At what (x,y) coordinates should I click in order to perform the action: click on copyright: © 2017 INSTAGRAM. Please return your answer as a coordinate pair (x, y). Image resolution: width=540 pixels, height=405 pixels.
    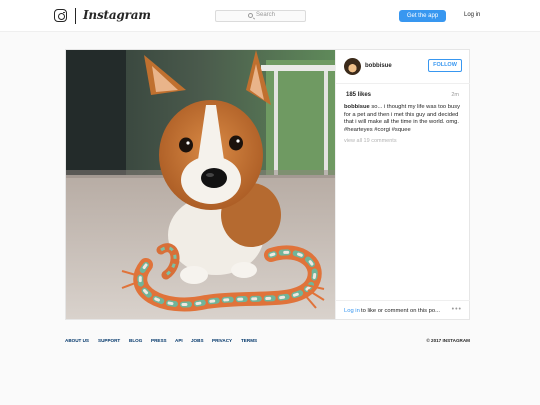
    Looking at the image, I should click on (448, 340).